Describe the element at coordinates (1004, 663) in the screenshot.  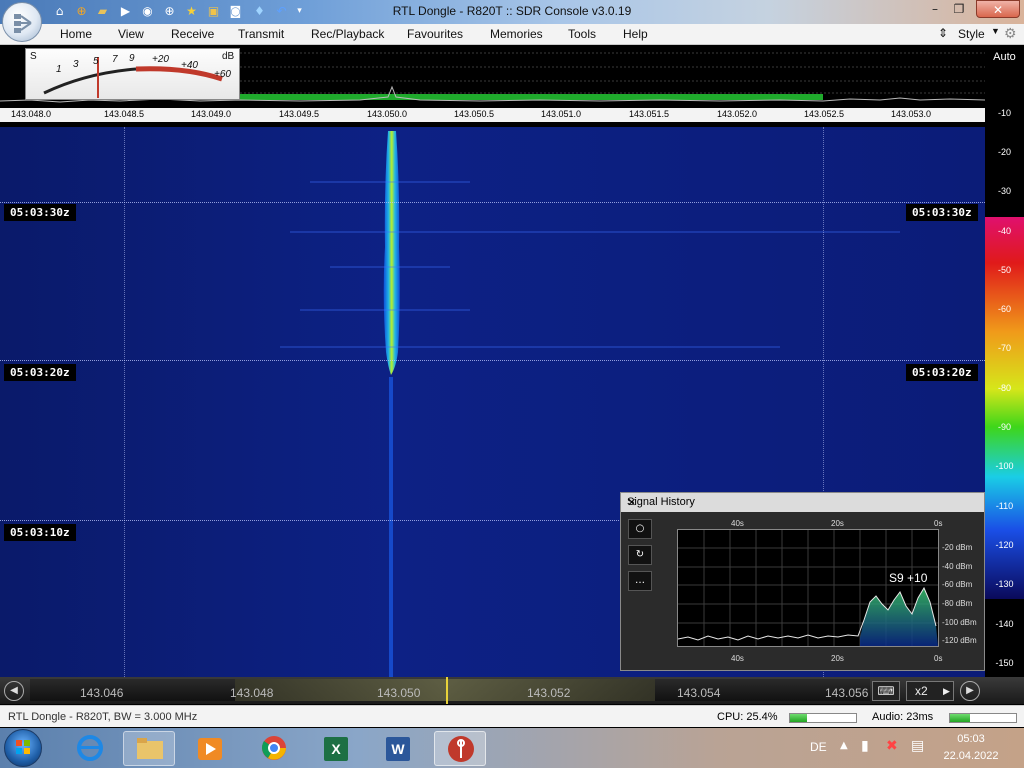
I see `db-label: -150` at that location.